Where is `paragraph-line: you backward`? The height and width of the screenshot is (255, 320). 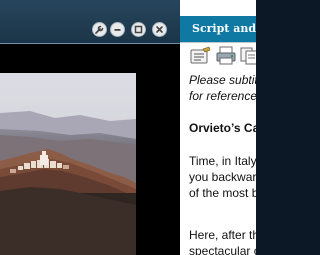
paragraph-line: you backward is located at coordinates (222, 177).